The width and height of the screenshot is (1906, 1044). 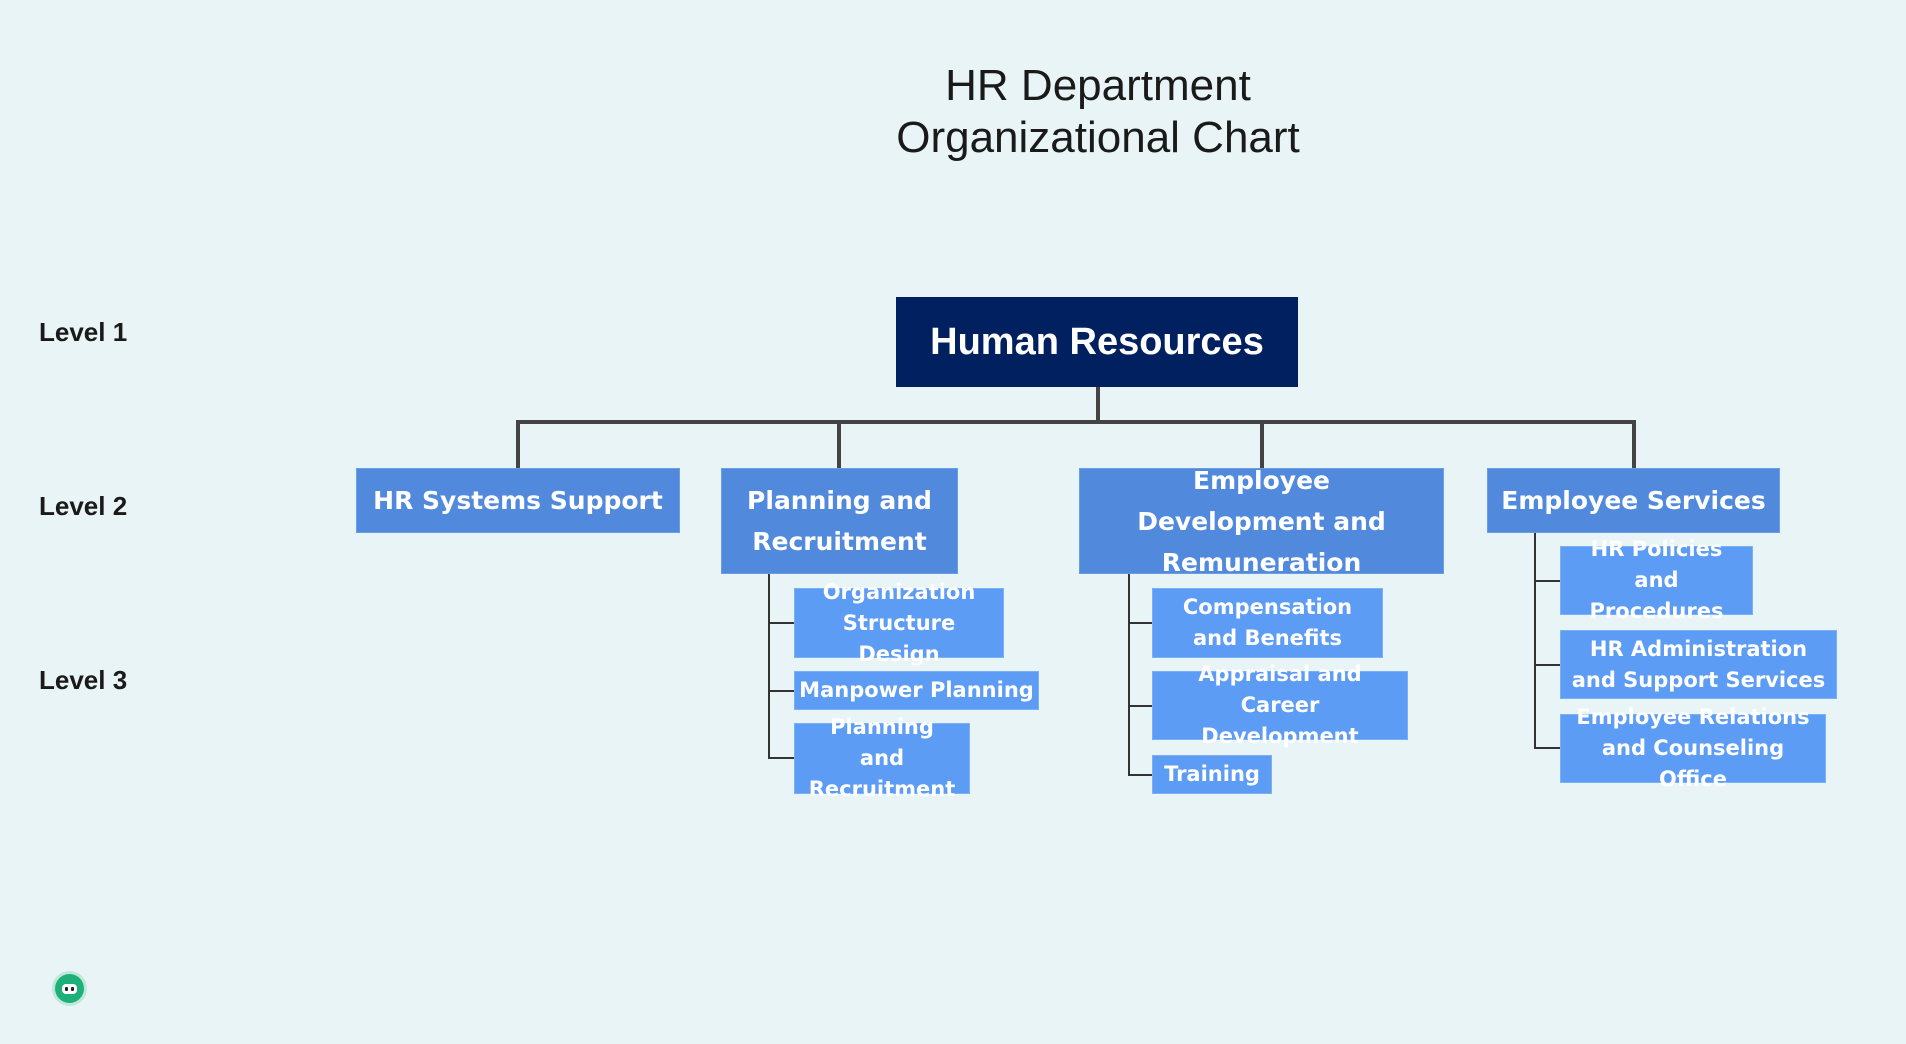 What do you see at coordinates (839, 521) in the screenshot?
I see `node-planning-and-recruitment: Planning and Recruitment` at bounding box center [839, 521].